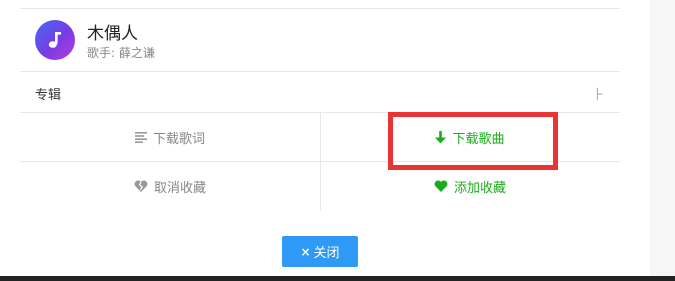 This screenshot has height=281, width=675. I want to click on album-cover, so click(55, 40).